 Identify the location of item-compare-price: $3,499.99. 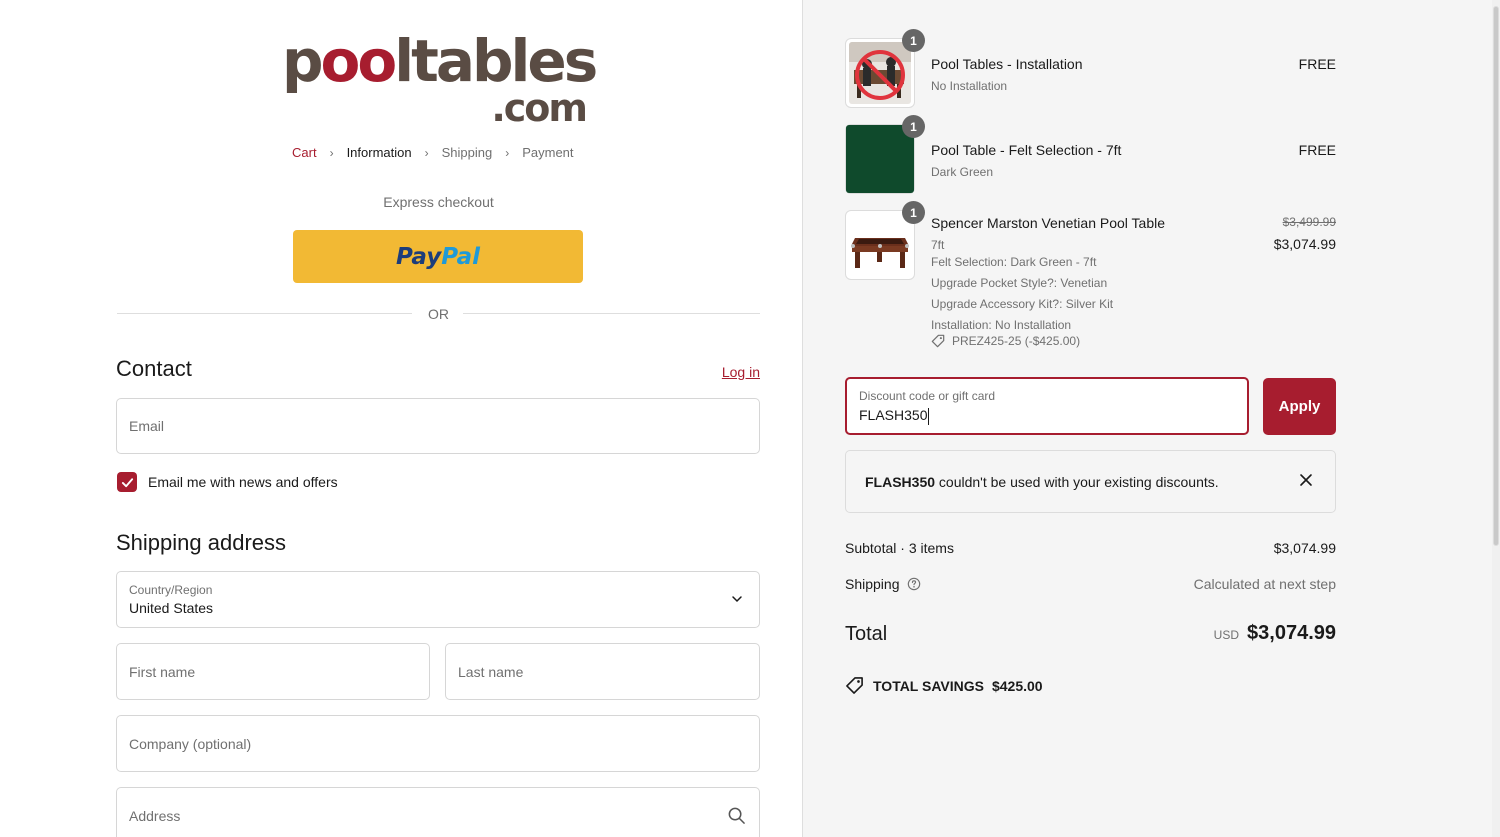
(1309, 222).